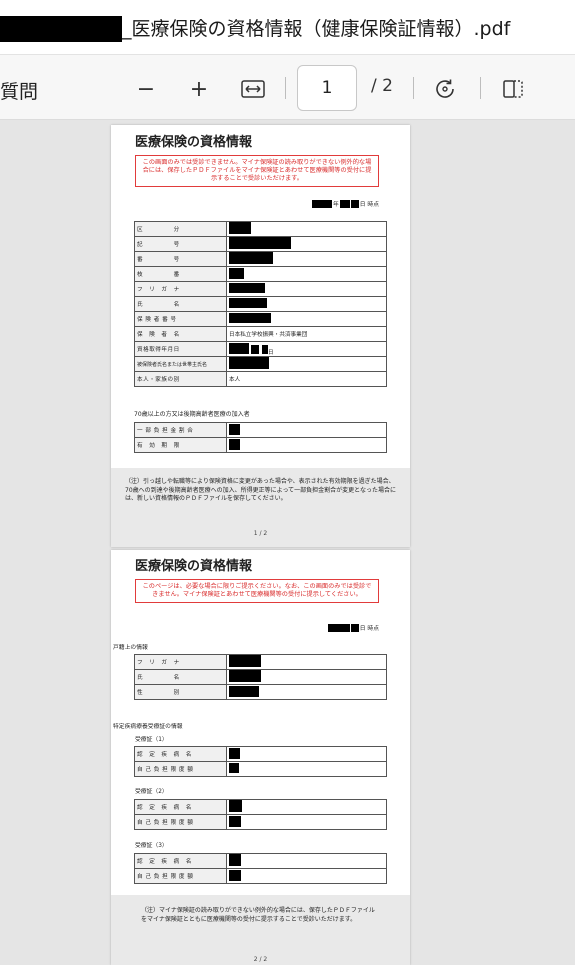 This screenshot has width=575, height=965. I want to click on two-page-icon, so click(513, 89).